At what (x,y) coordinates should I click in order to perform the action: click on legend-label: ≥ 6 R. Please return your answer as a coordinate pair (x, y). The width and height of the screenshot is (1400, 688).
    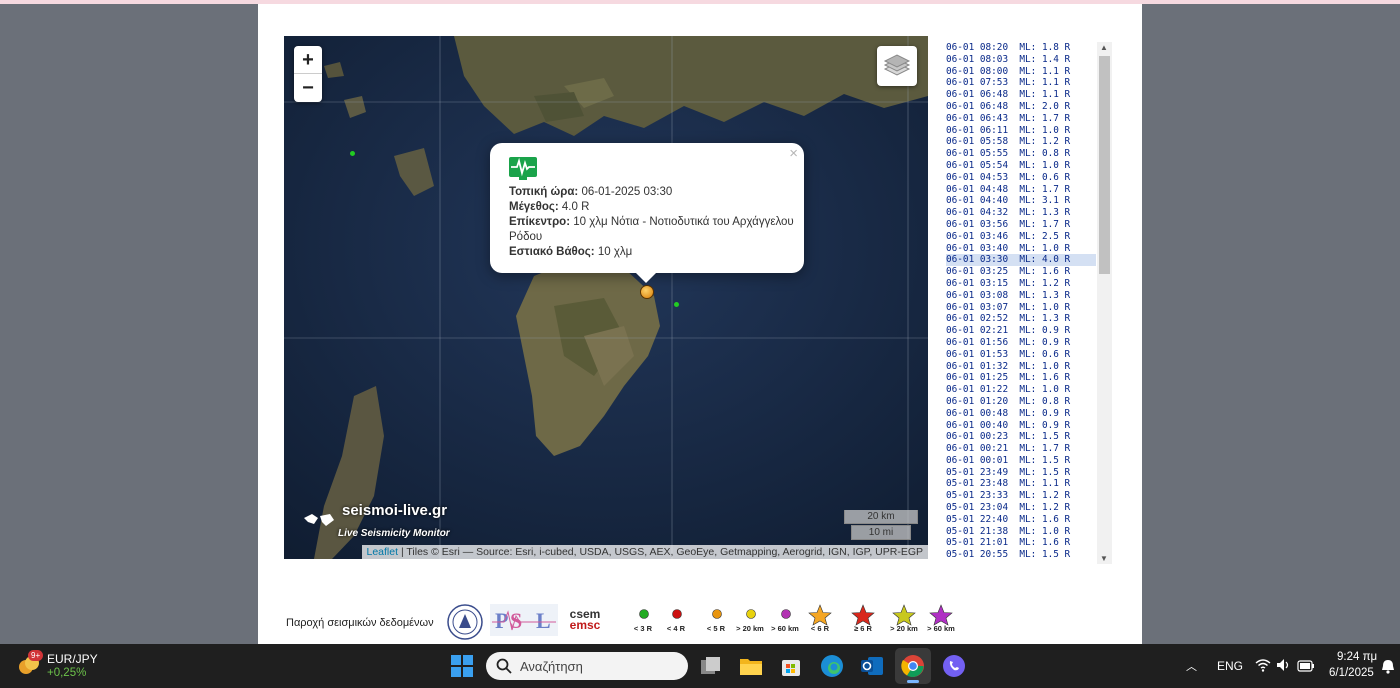
    Looking at the image, I should click on (863, 628).